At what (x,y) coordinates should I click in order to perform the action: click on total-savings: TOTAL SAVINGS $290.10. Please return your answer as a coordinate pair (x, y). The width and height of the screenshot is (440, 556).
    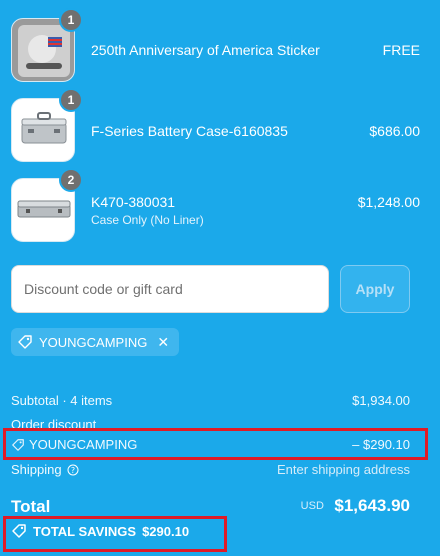
    Looking at the image, I should click on (100, 531).